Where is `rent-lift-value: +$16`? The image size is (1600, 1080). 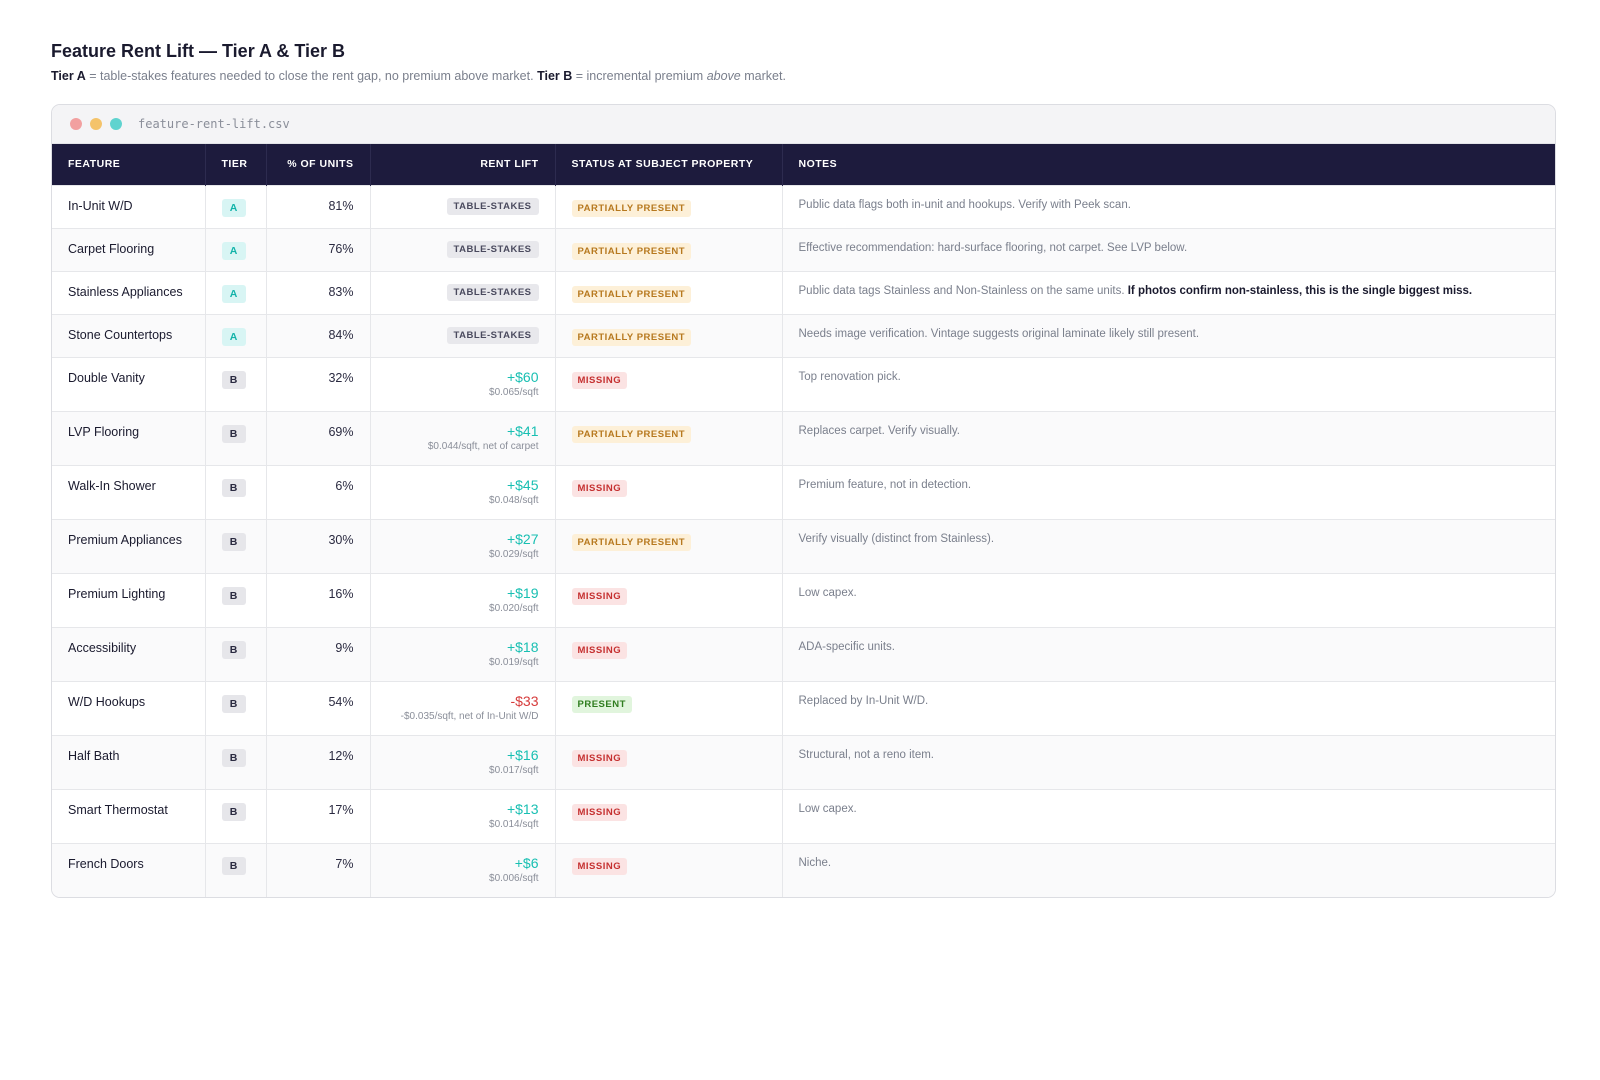 rent-lift-value: +$16 is located at coordinates (522, 754).